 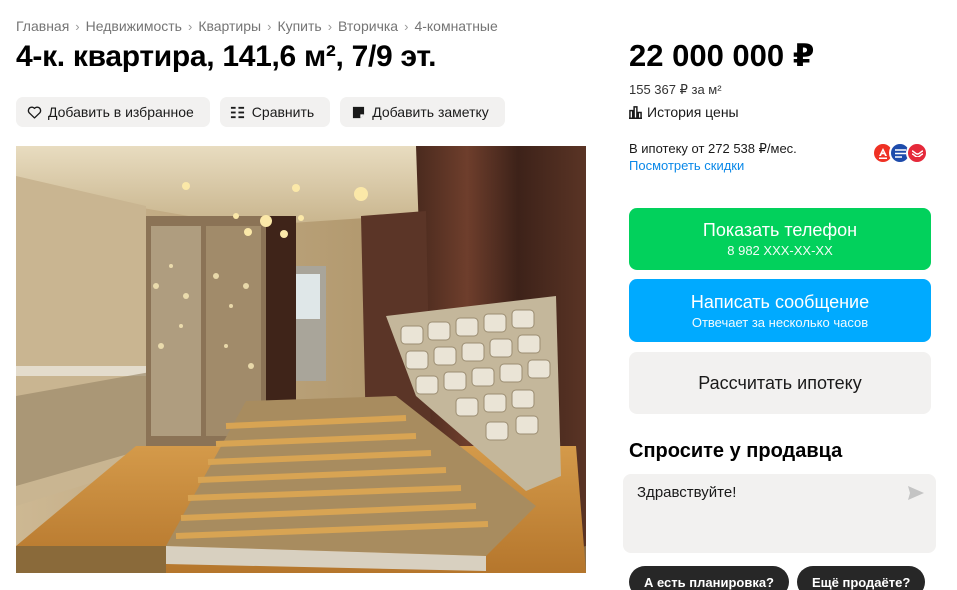 I want to click on chip-still-selling: Ещё продаёте?, so click(x=861, y=578).